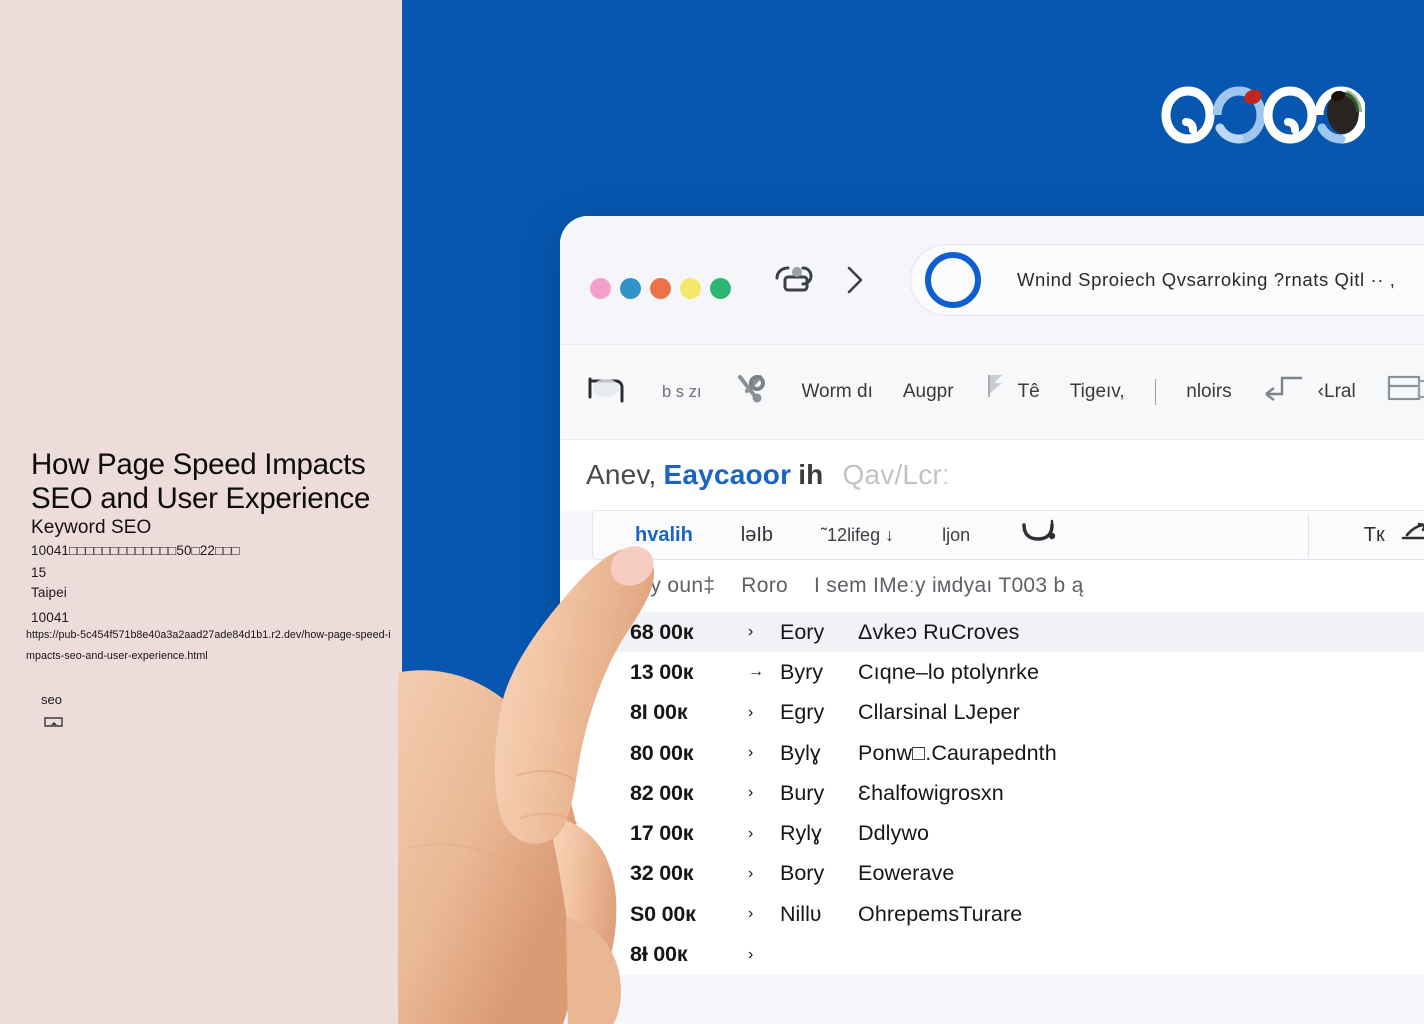 The height and width of the screenshot is (1024, 1424). I want to click on dot-orange, so click(660, 288).